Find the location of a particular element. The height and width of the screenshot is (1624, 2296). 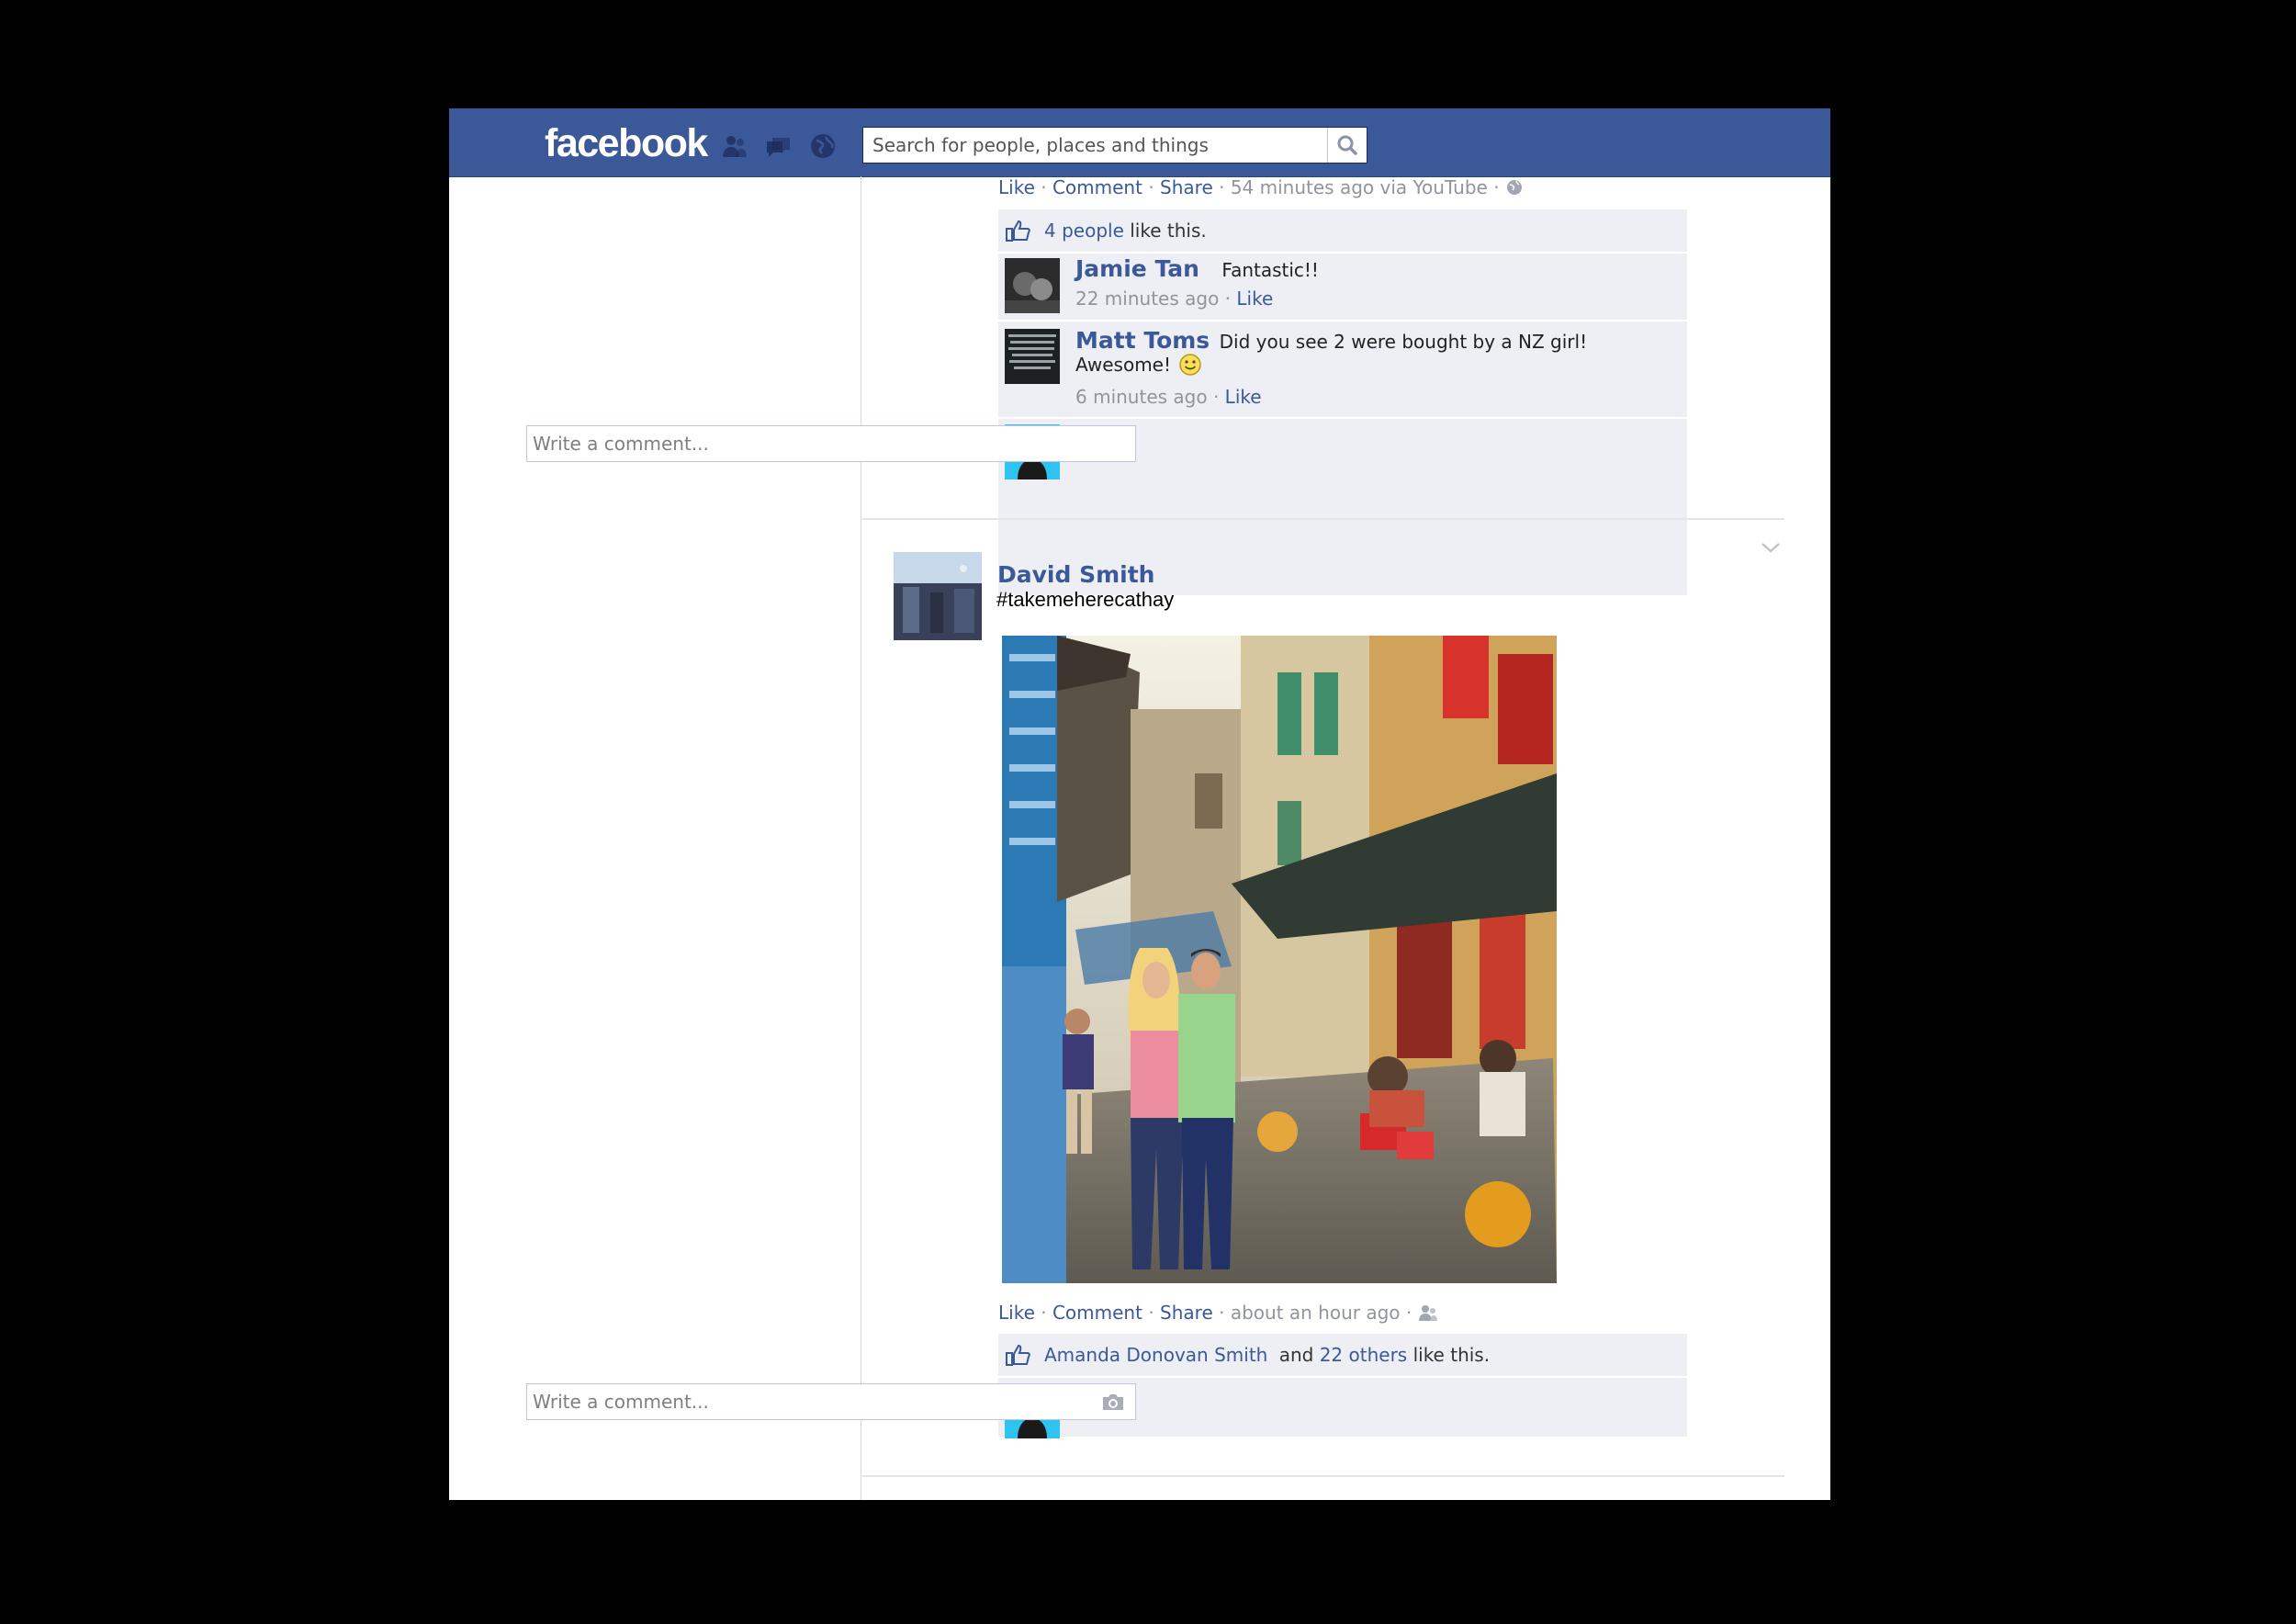

liker-link: Amanda Donovan Smith is located at coordinates (1156, 1355).